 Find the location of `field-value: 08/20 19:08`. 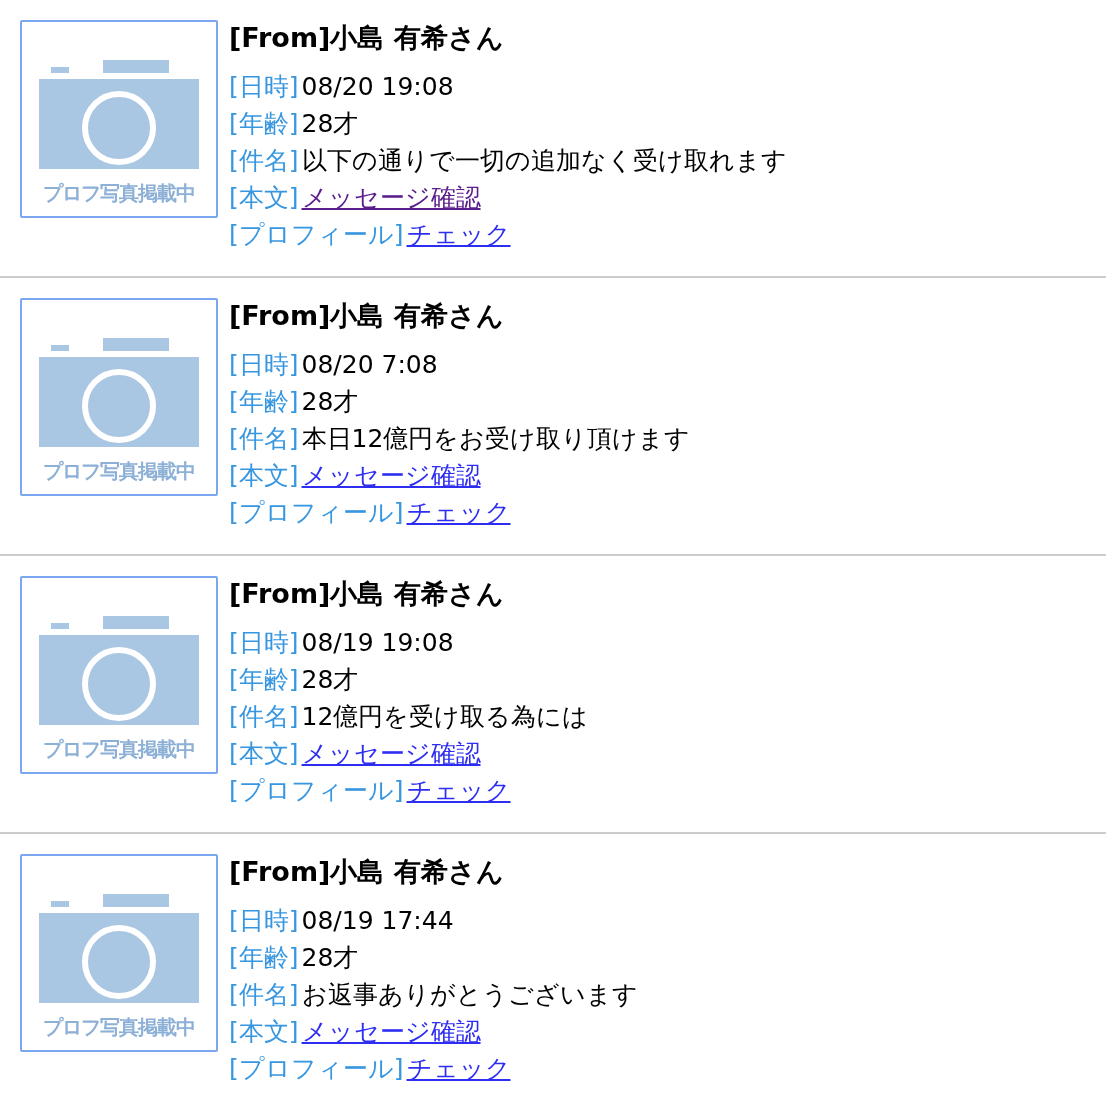

field-value: 08/20 19:08 is located at coordinates (377, 87).